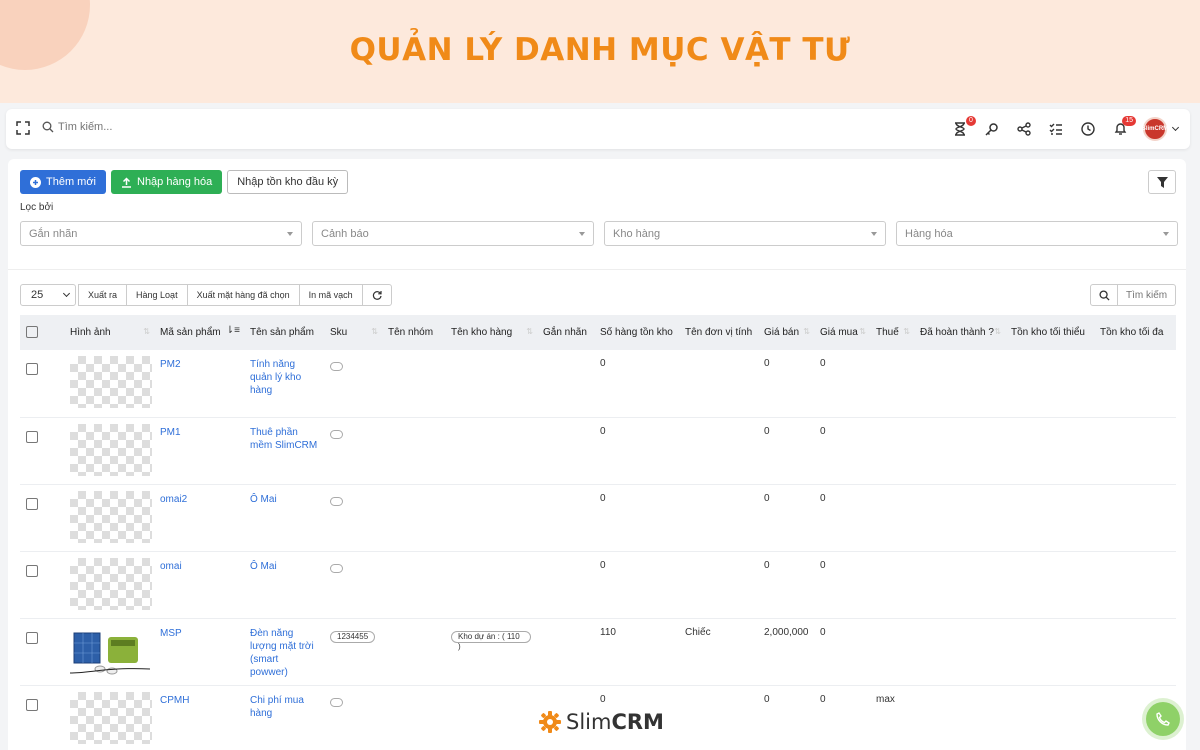 The image size is (1200, 750). Describe the element at coordinates (1147, 295) in the screenshot. I see `table-search-input` at that location.